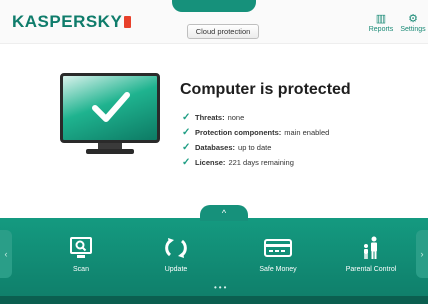 This screenshot has height=304, width=428. Describe the element at coordinates (278, 269) in the screenshot. I see `tool-label: Safe Money` at that location.